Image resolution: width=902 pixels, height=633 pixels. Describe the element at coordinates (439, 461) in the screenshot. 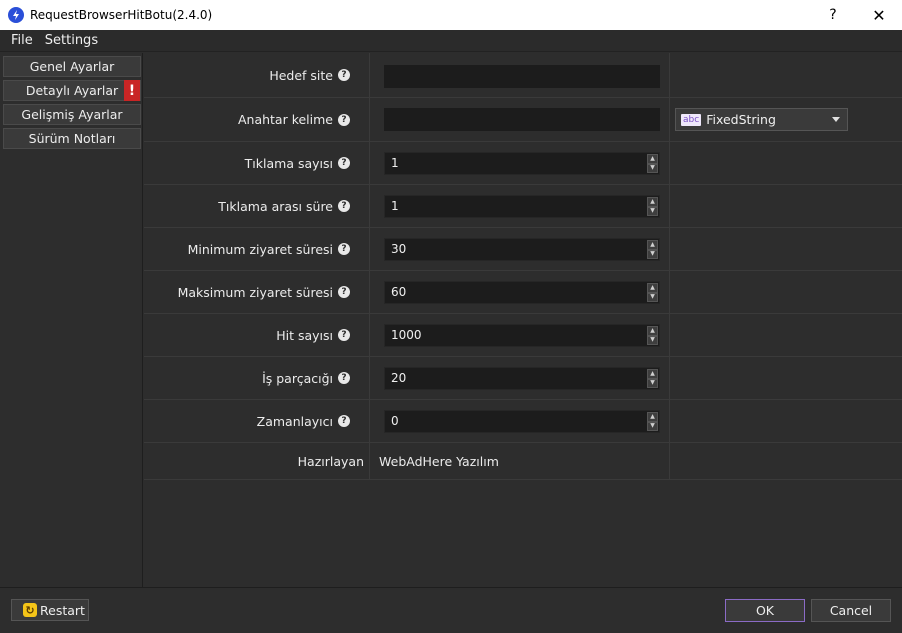

I see `credit-value: WebAdHere Yazılım` at that location.